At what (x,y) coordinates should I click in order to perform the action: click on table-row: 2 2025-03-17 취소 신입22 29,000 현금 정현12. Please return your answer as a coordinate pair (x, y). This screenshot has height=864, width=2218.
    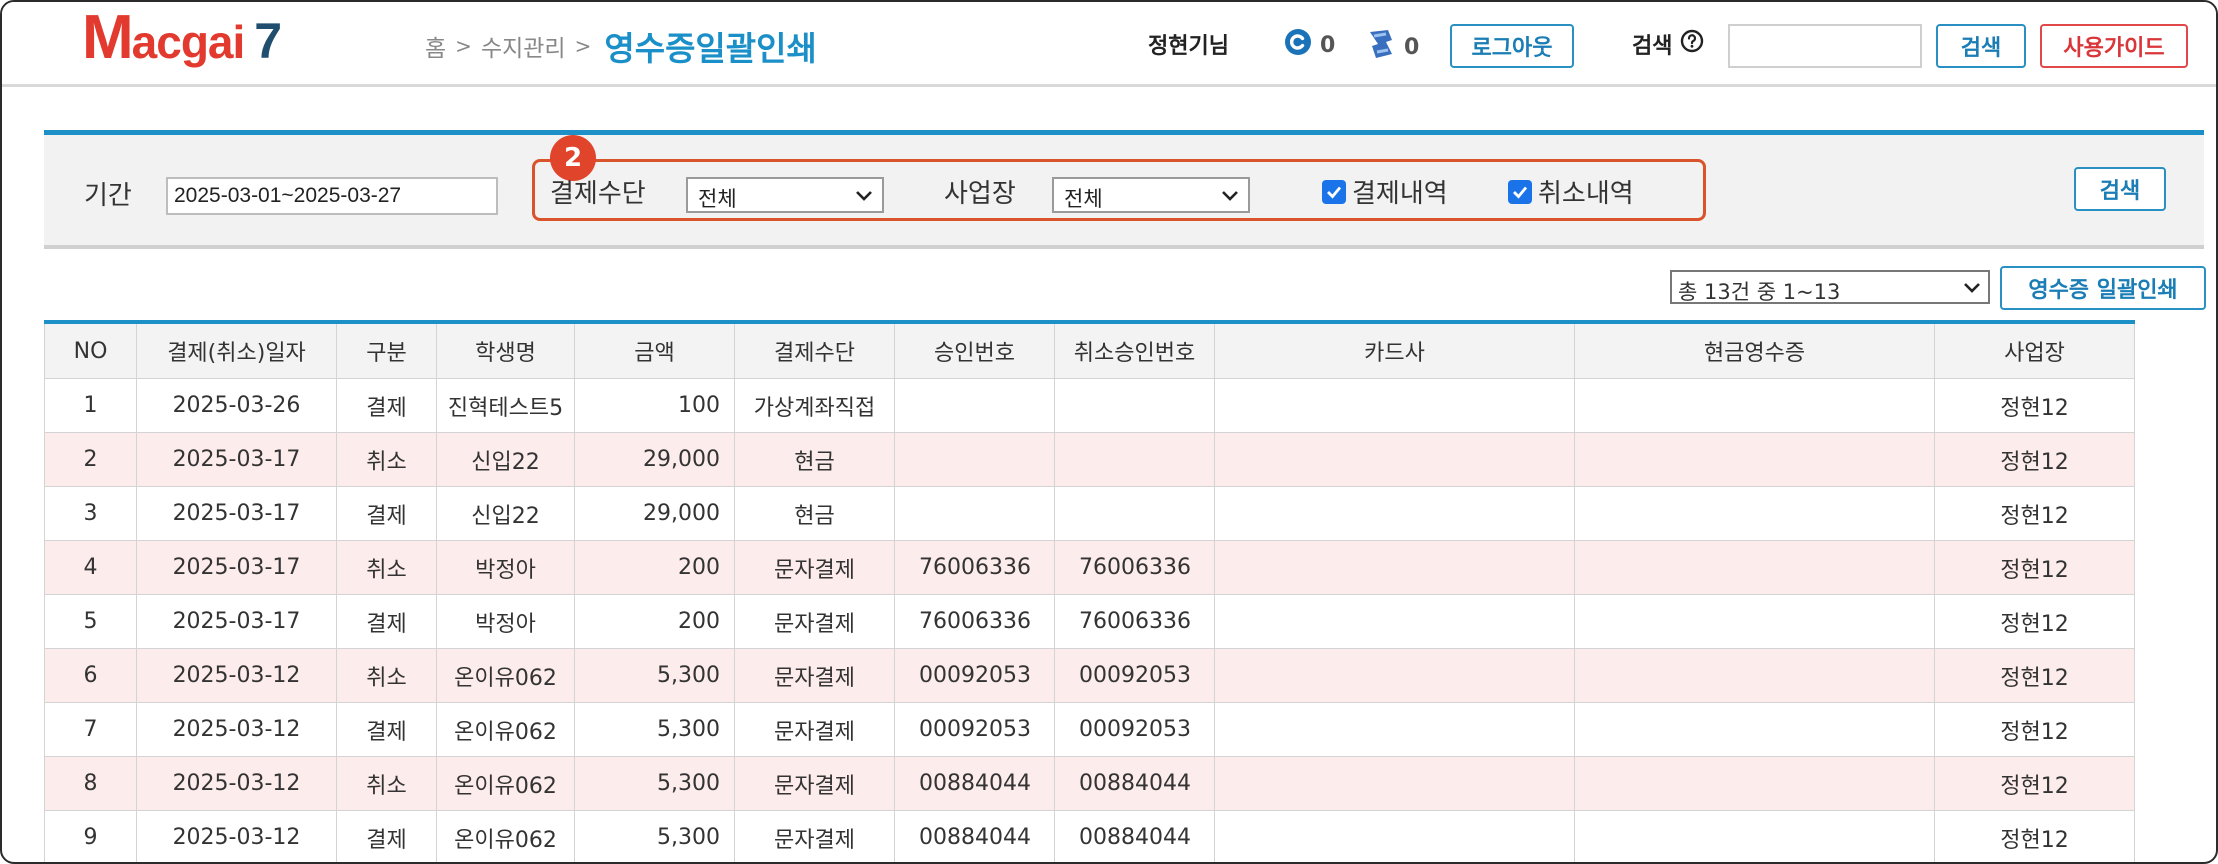
    Looking at the image, I should click on (1089, 459).